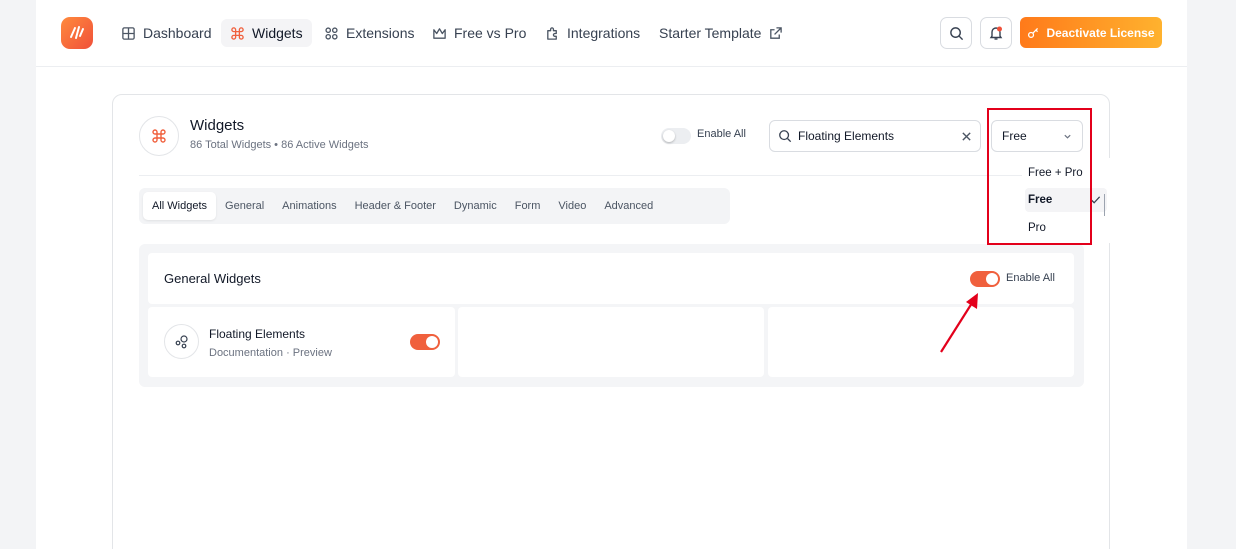 This screenshot has width=1236, height=549. I want to click on annotation-arrow-layer, so click(959, 323).